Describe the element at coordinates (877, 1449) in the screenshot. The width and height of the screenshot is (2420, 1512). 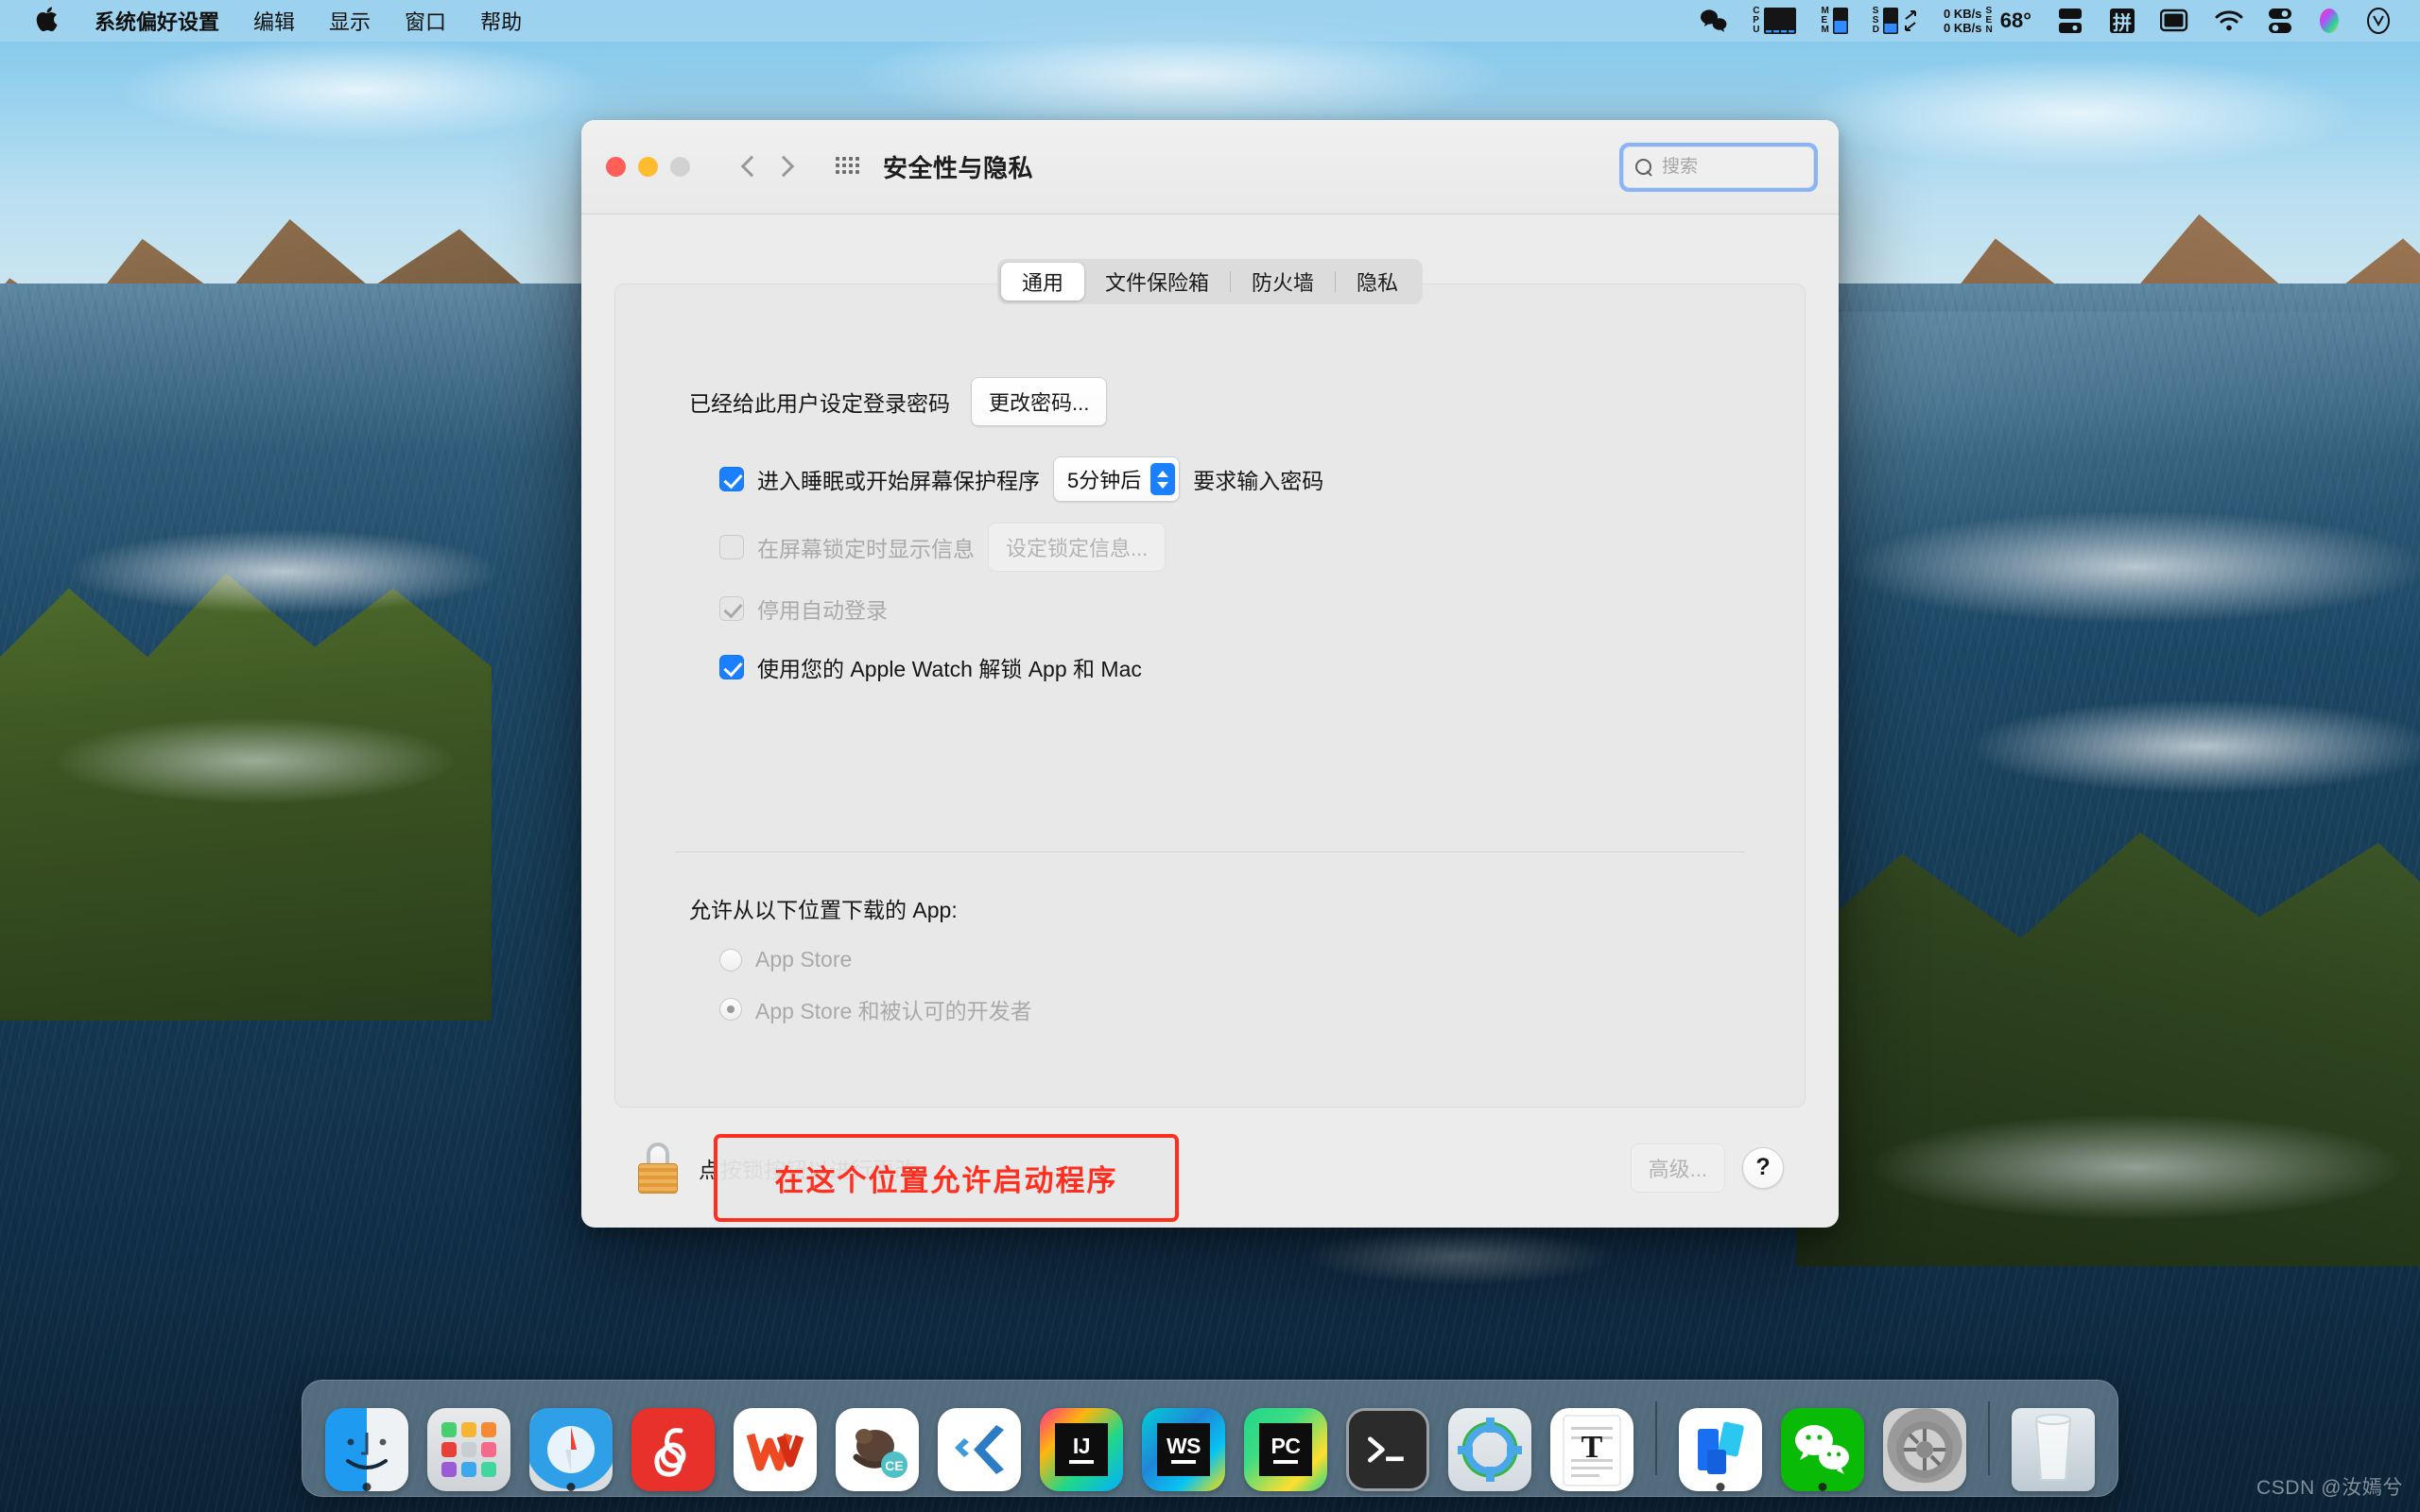
I see `navicat-icon: CE` at that location.